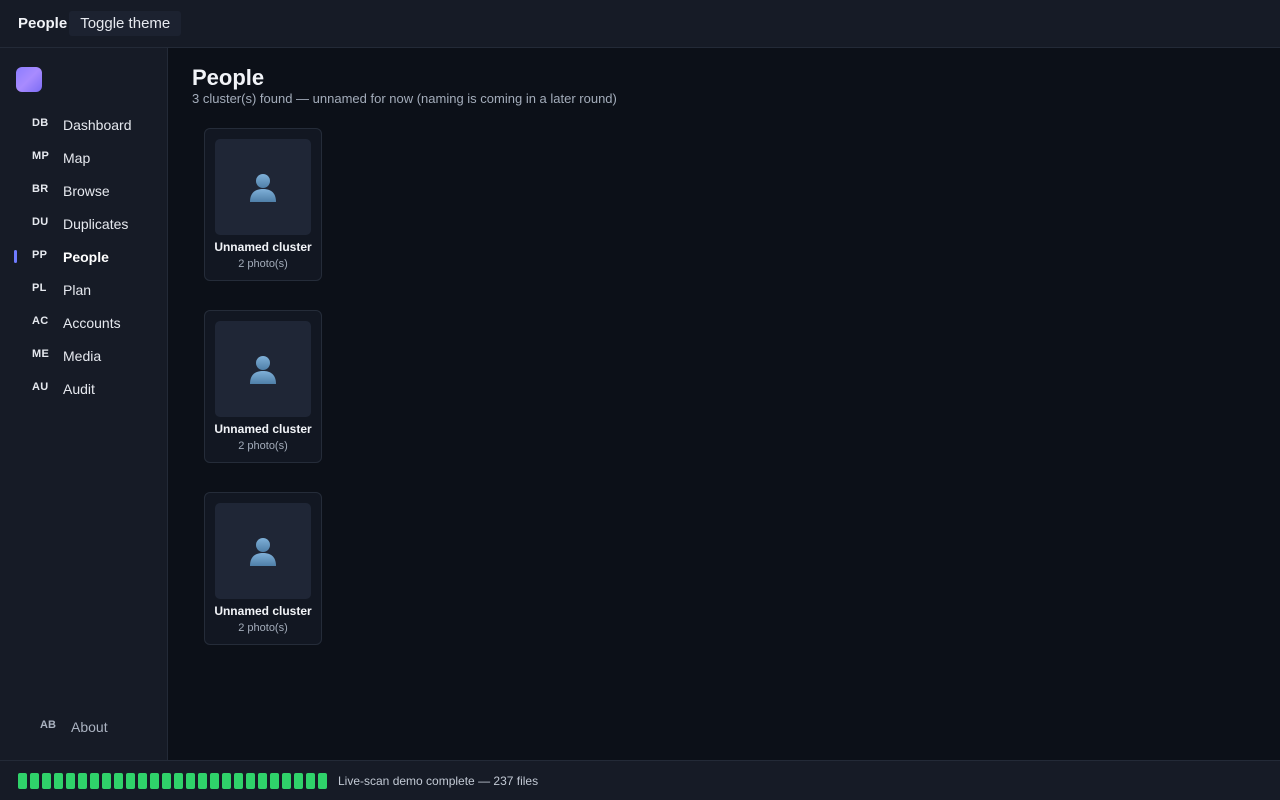 The height and width of the screenshot is (800, 1280). I want to click on sidebar-item-label: Media, so click(82, 355).